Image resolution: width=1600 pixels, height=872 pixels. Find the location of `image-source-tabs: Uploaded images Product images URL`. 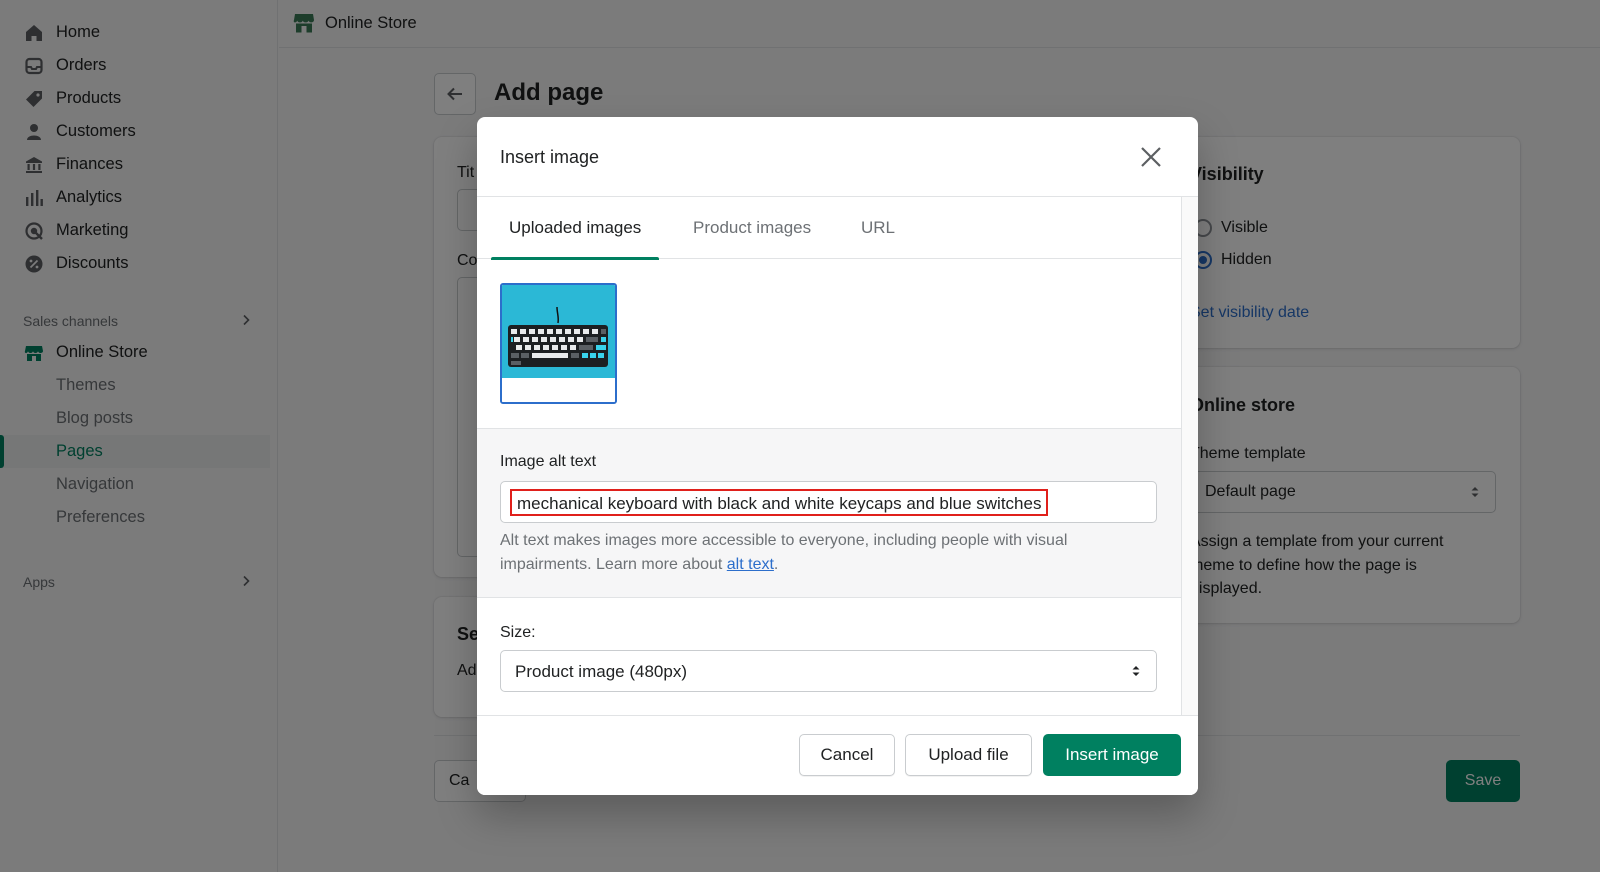

image-source-tabs: Uploaded images Product images URL is located at coordinates (829, 228).